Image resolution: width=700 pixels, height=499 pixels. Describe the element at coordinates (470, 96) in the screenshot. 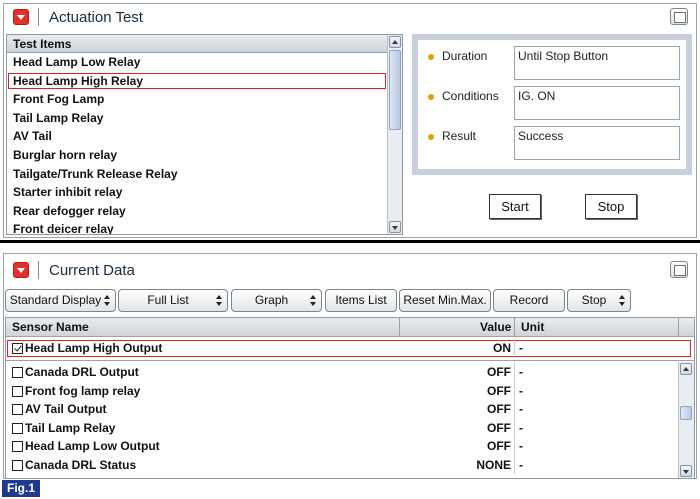

I see `conditions-label: Conditions` at that location.